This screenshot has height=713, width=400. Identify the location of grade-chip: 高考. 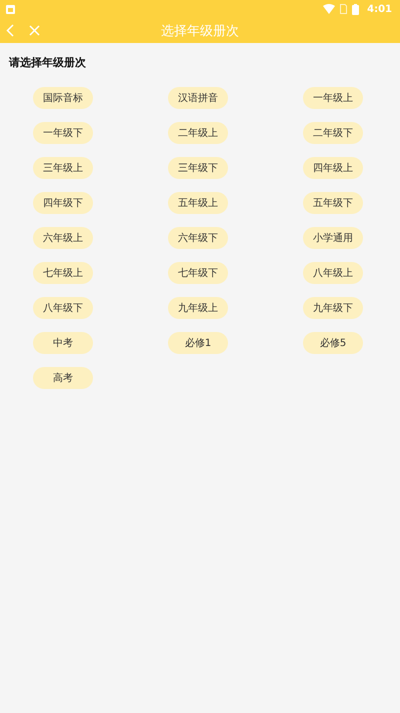
(63, 378).